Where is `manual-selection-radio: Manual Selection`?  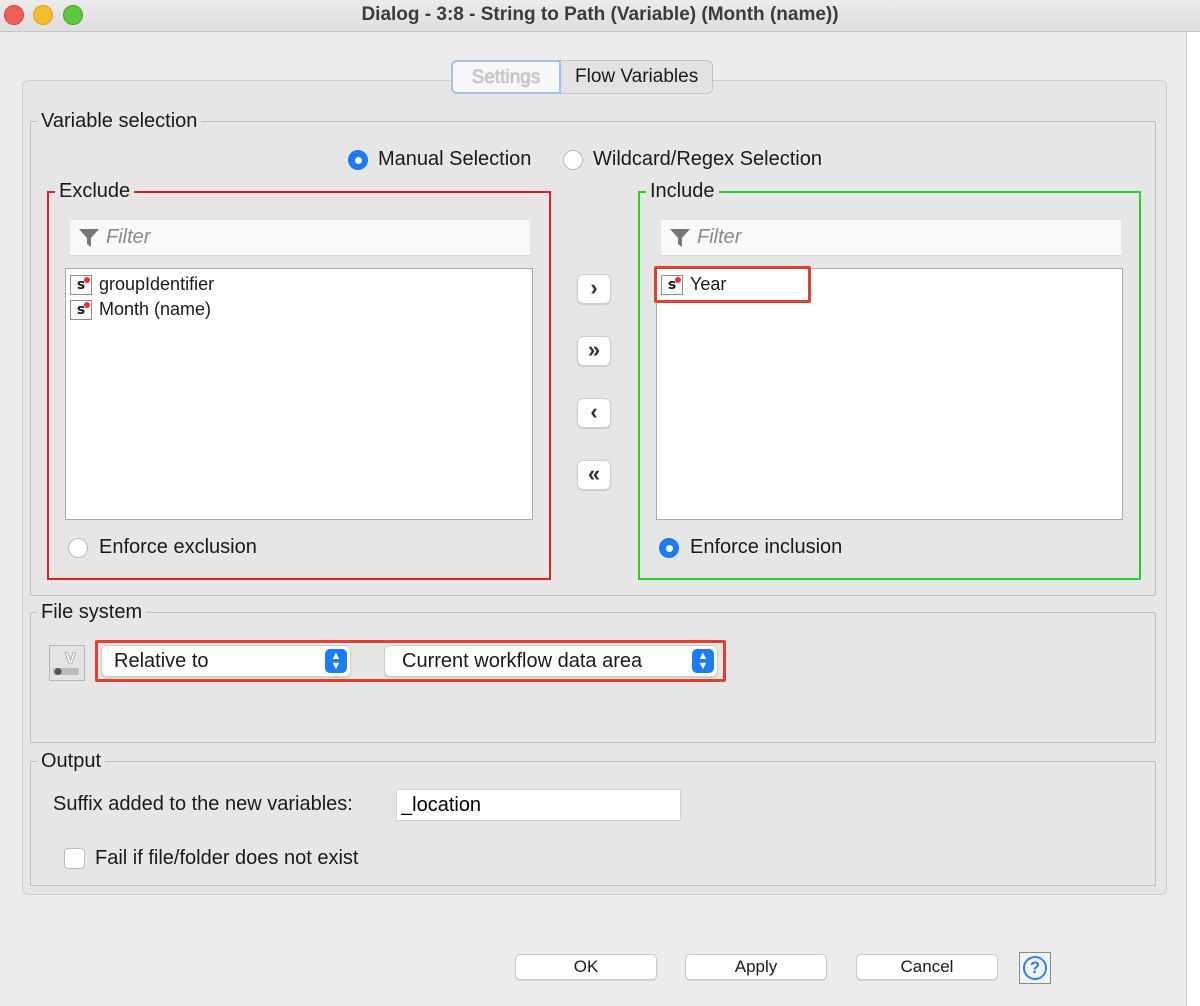 manual-selection-radio: Manual Selection is located at coordinates (439, 159).